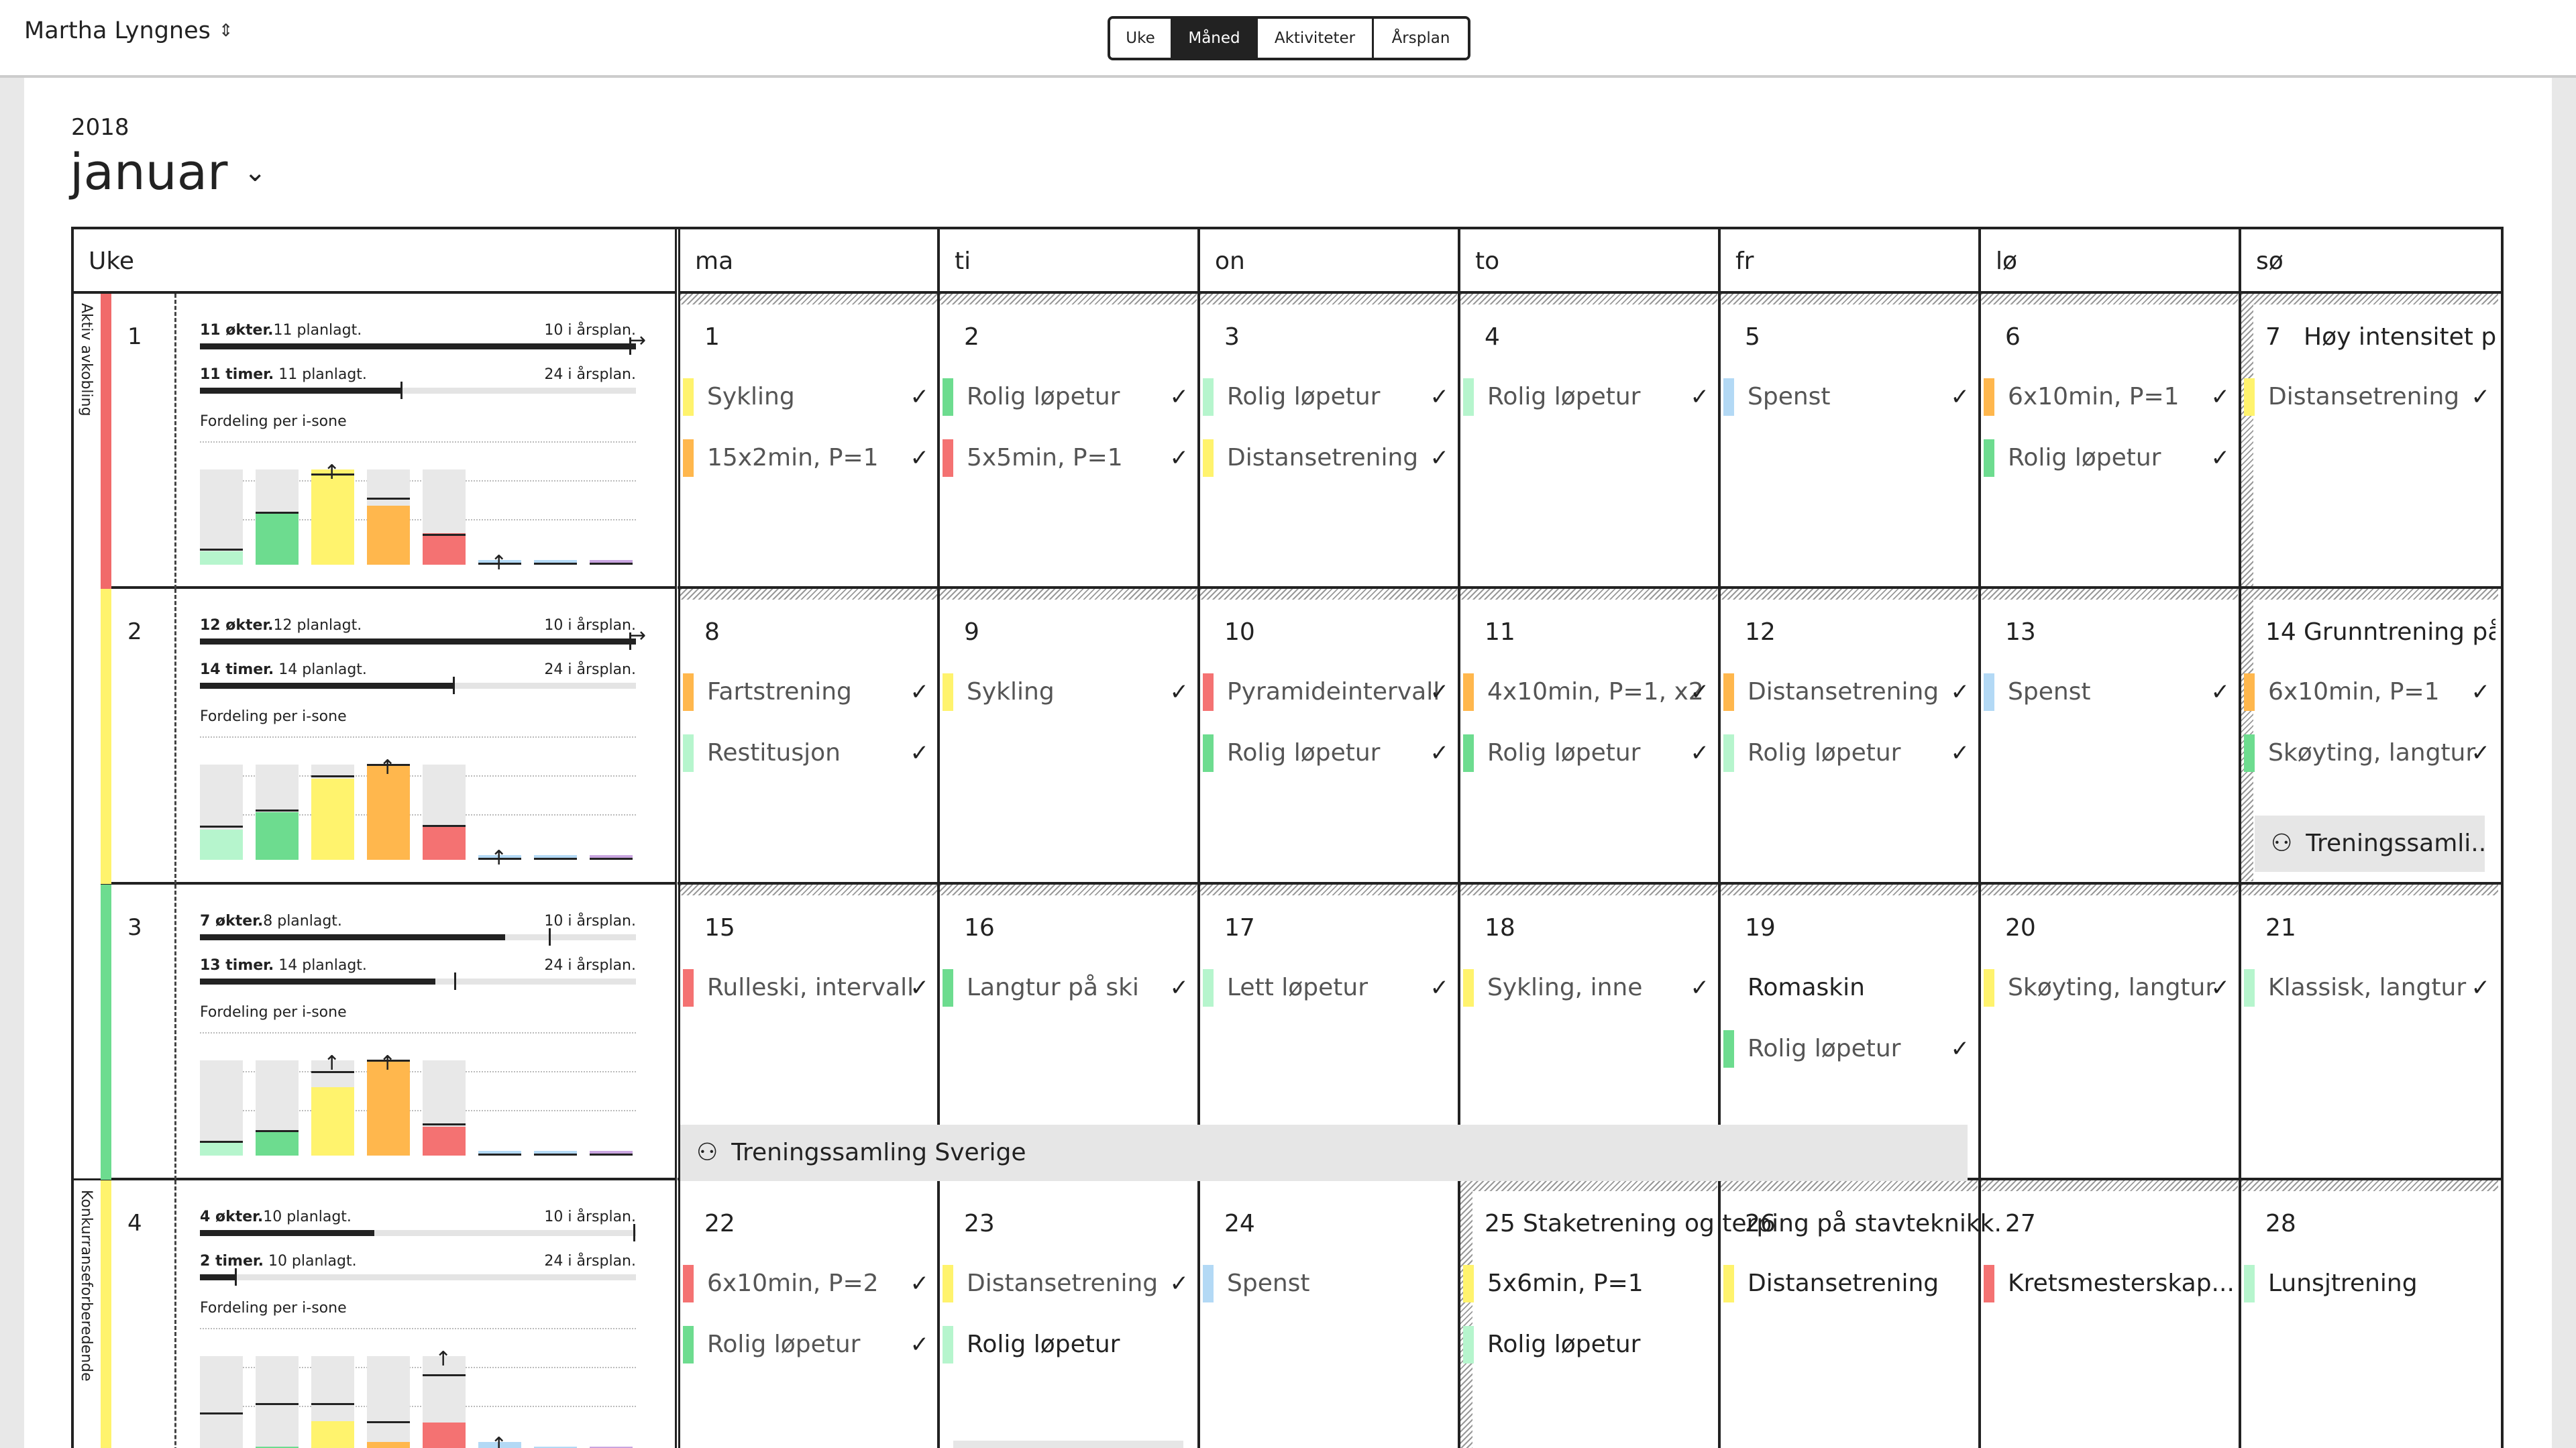  I want to click on activity-item: Romaskin, so click(1846, 988).